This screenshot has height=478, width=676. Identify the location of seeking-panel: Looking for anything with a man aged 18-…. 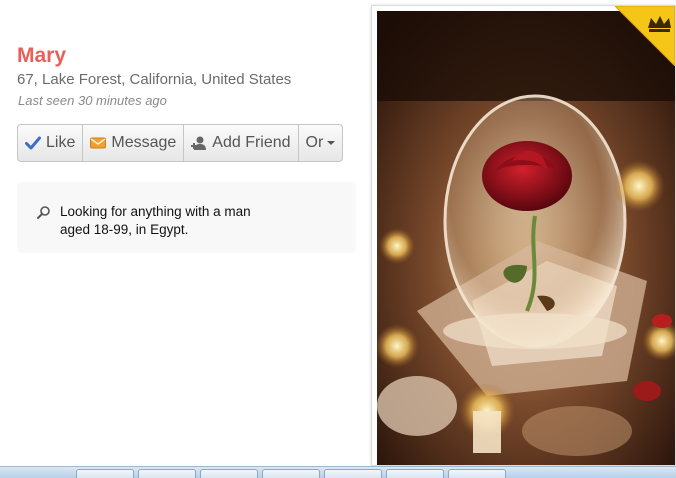
(186, 217).